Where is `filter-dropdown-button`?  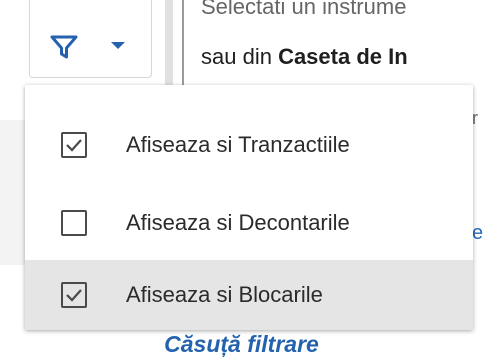 filter-dropdown-button is located at coordinates (90, 39).